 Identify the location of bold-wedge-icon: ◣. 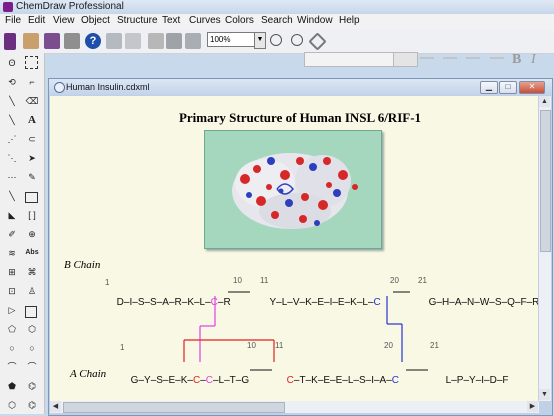
(12, 215).